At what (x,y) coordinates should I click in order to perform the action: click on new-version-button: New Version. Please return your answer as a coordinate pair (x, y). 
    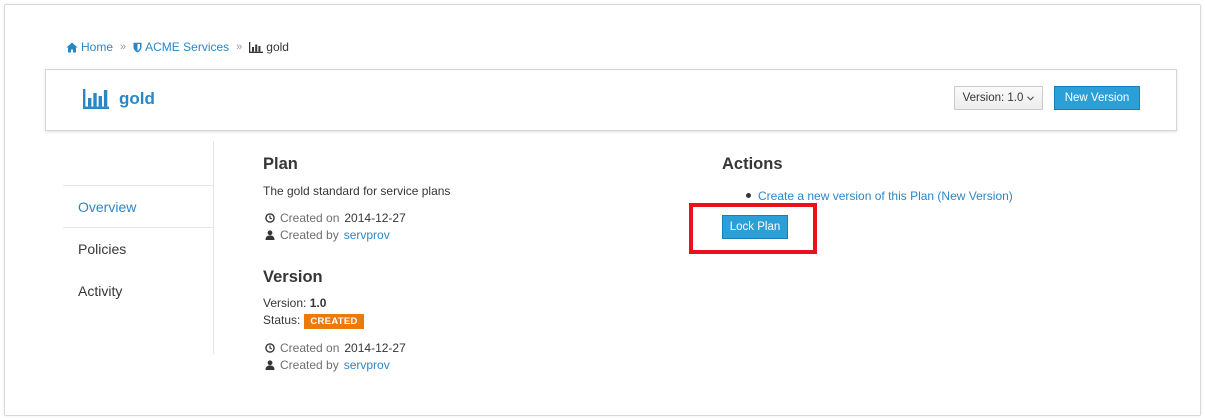
    Looking at the image, I should click on (1097, 98).